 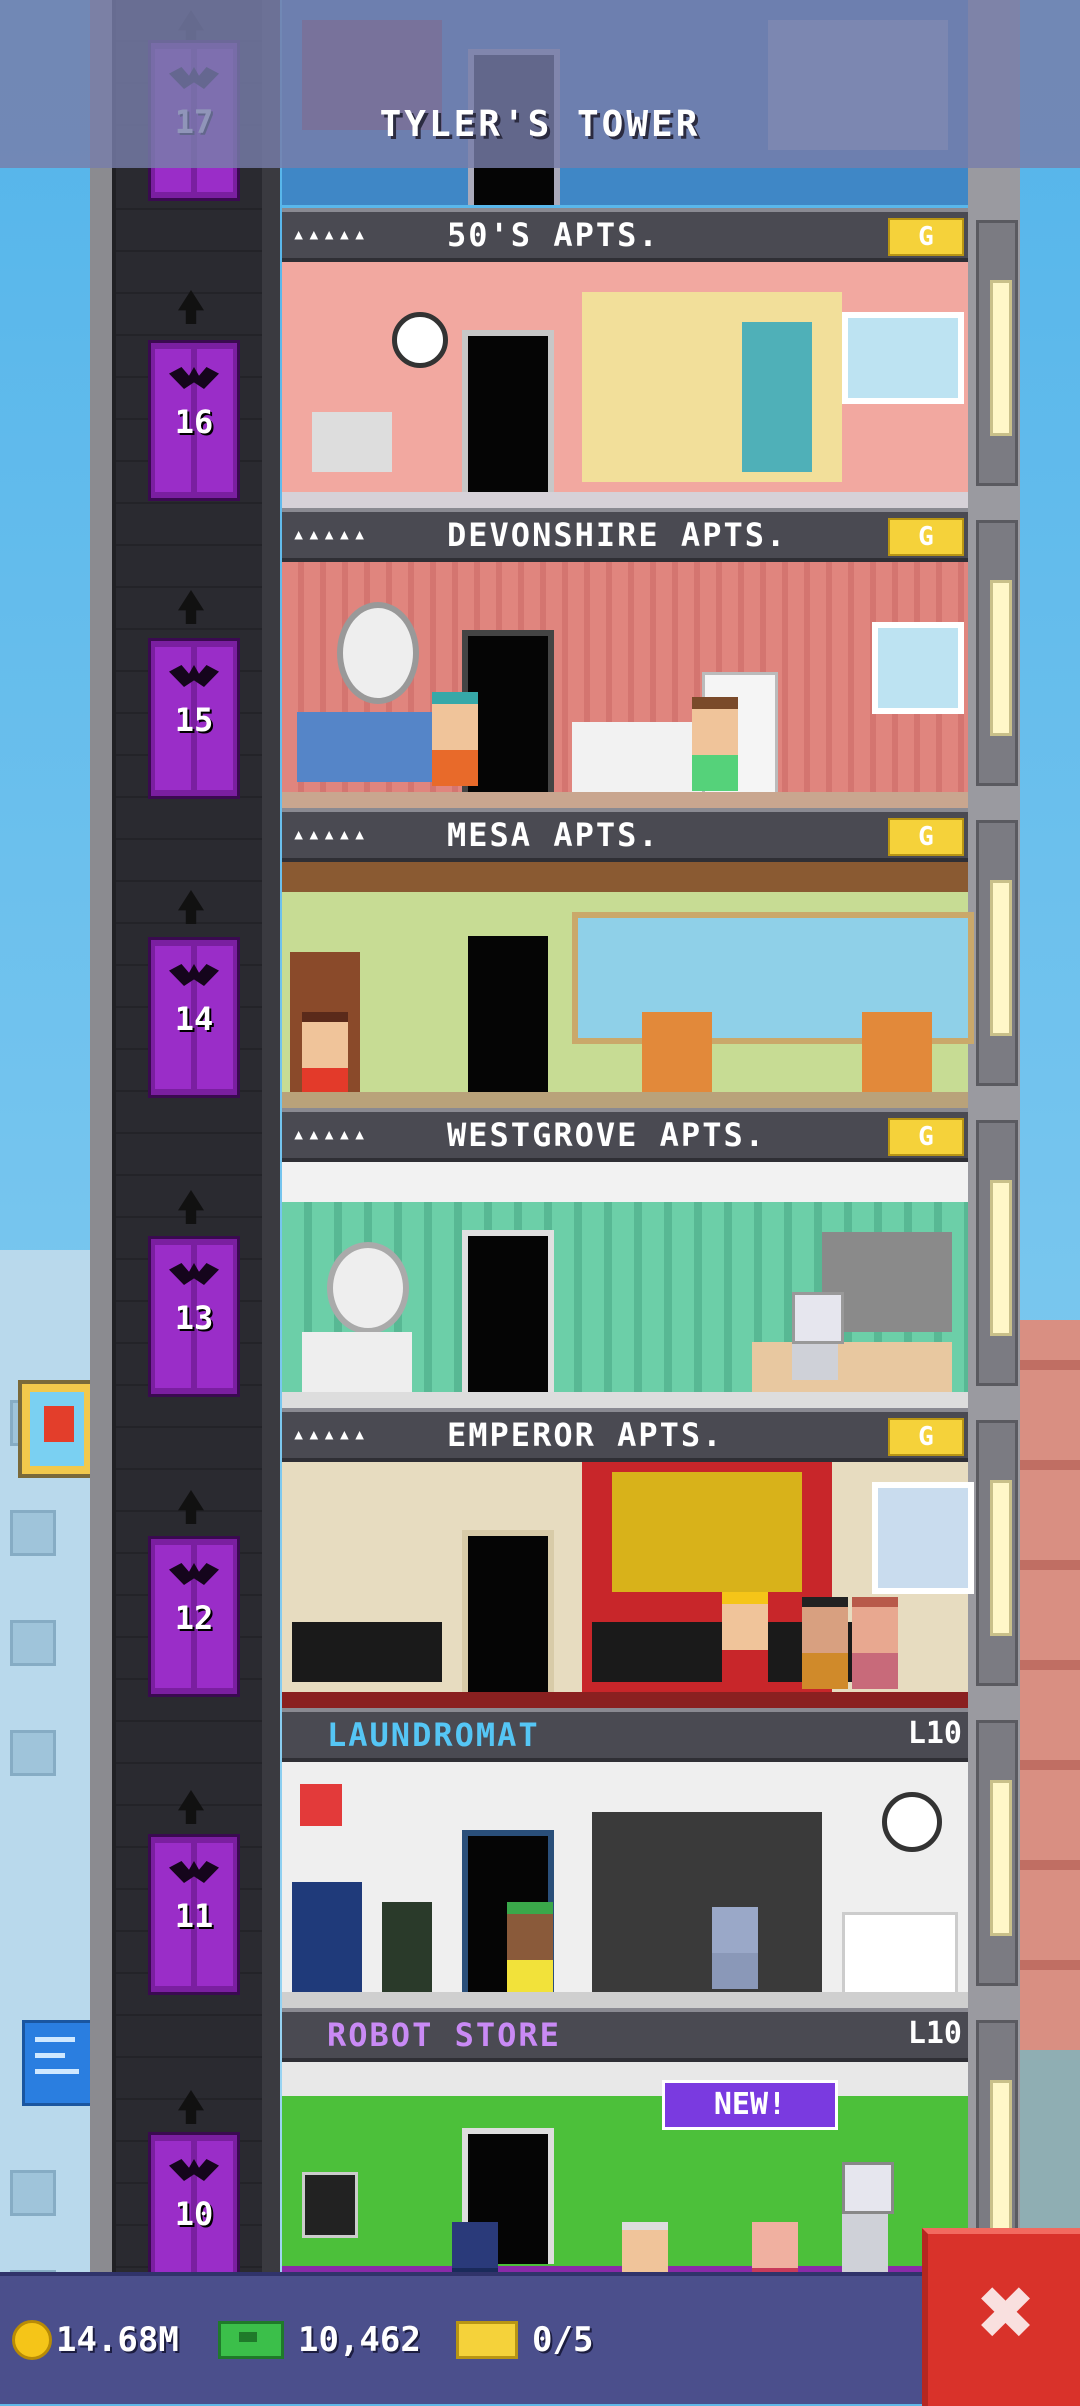 What do you see at coordinates (553, 235) in the screenshot?
I see `floor-name: 50'S APTS.` at bounding box center [553, 235].